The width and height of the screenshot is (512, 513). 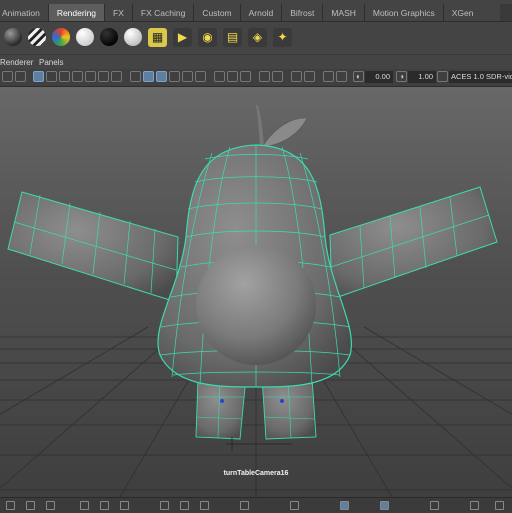 What do you see at coordinates (85, 37) in the screenshot?
I see `shader-ball-white-icon` at bounding box center [85, 37].